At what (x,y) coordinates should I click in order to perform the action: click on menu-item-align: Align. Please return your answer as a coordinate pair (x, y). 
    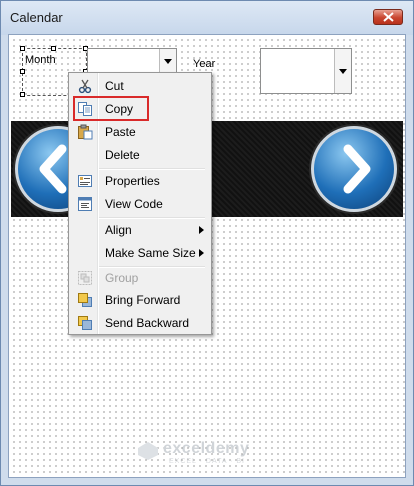
    Looking at the image, I should click on (140, 230).